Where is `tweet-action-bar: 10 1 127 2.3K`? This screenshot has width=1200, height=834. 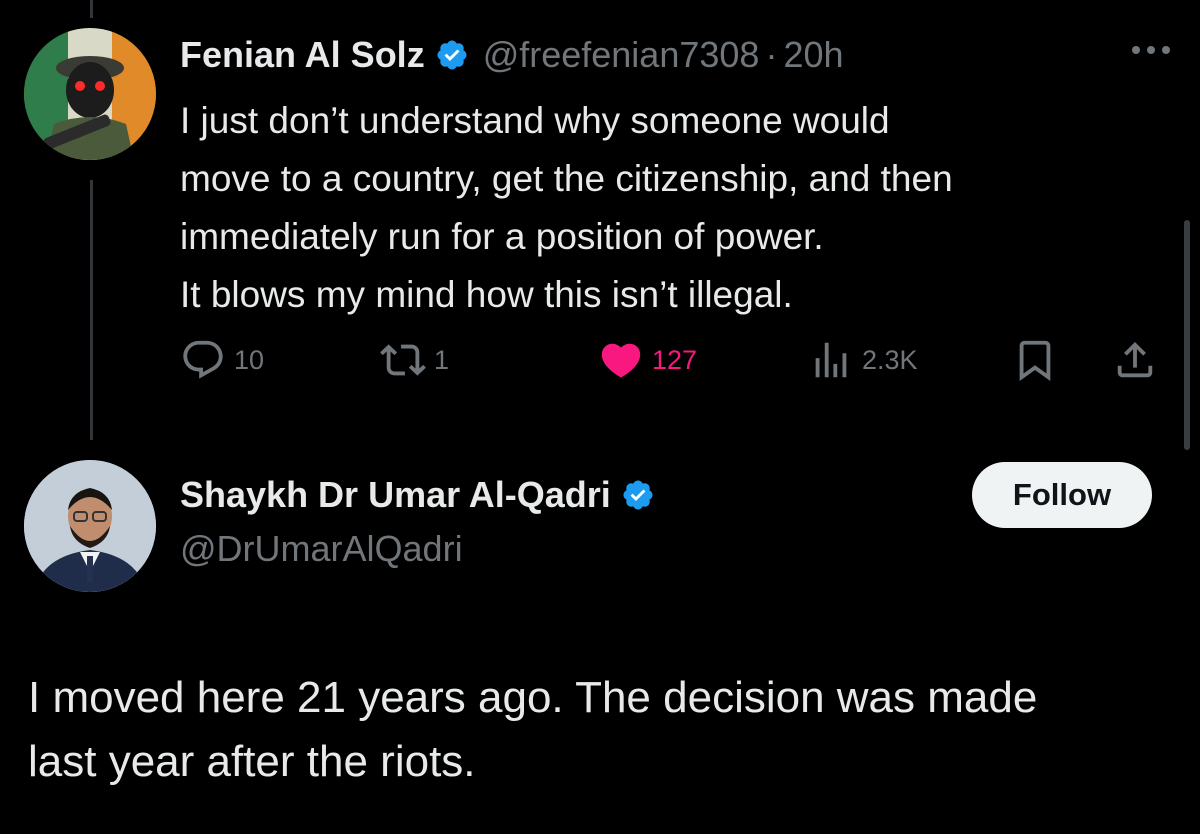
tweet-action-bar: 10 1 127 2.3K is located at coordinates (675, 360).